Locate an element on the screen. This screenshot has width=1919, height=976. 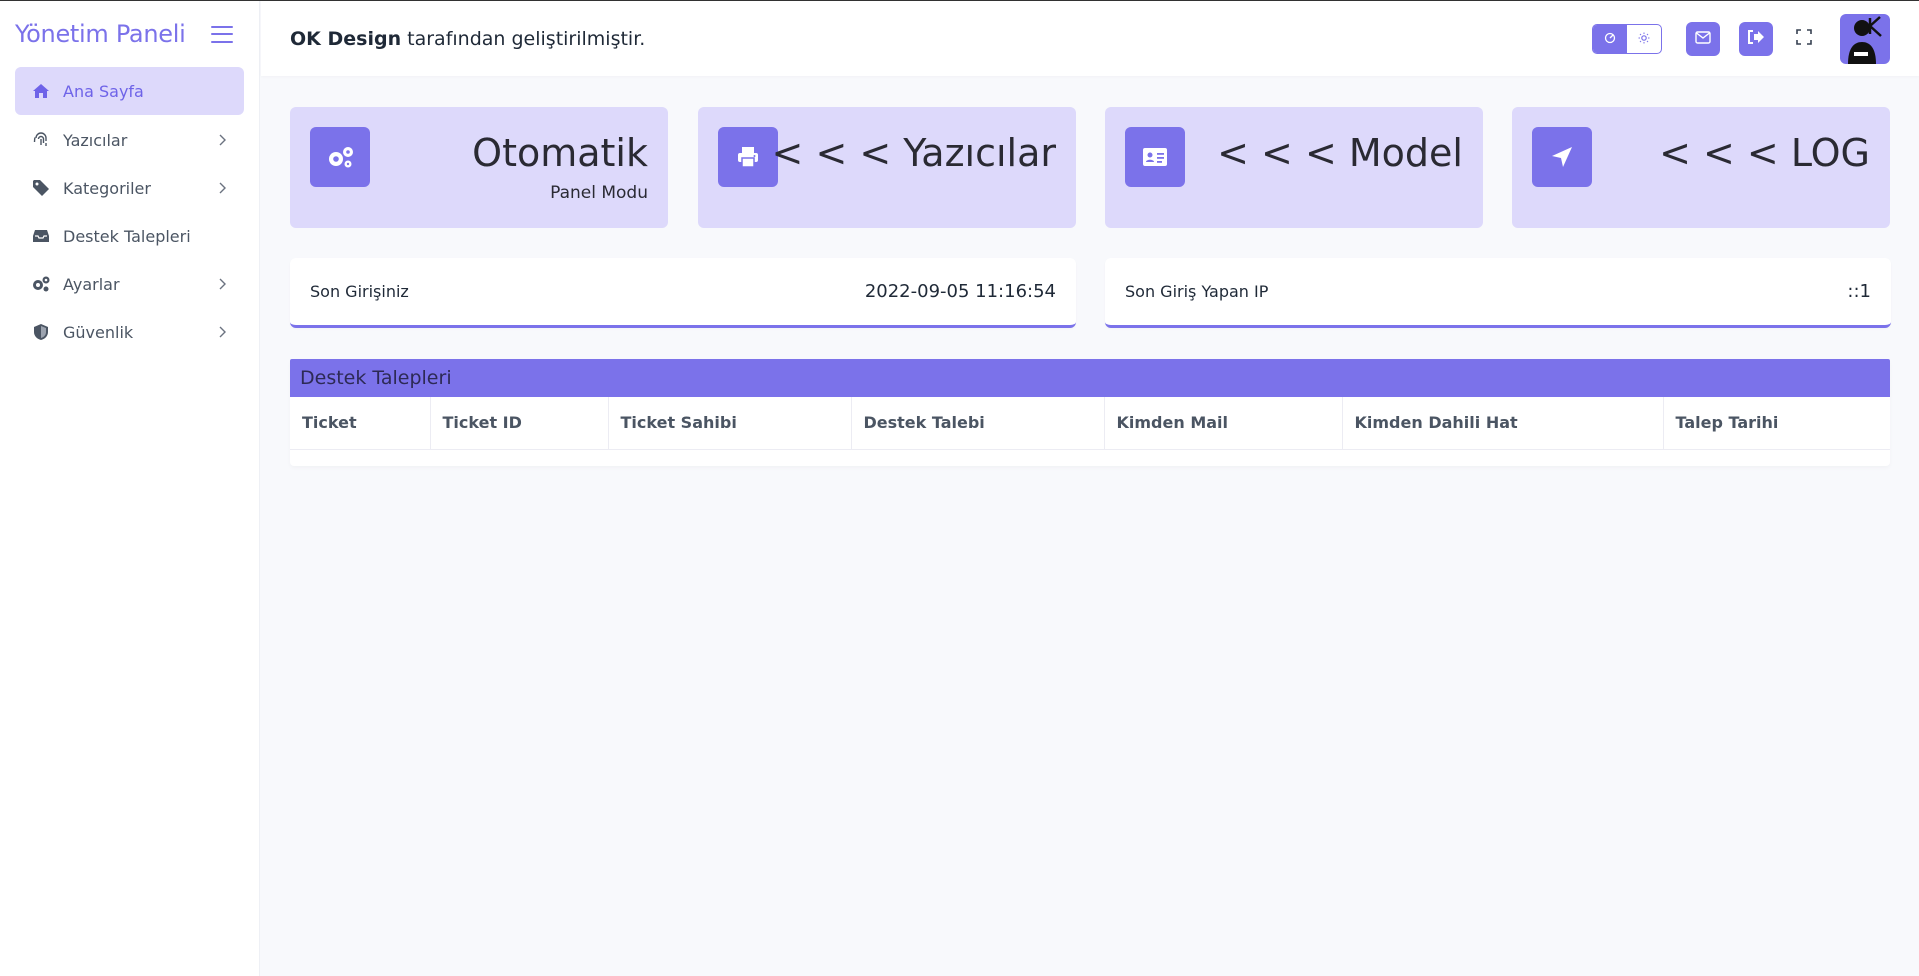
dark-mode-icon is located at coordinates (1610, 38).